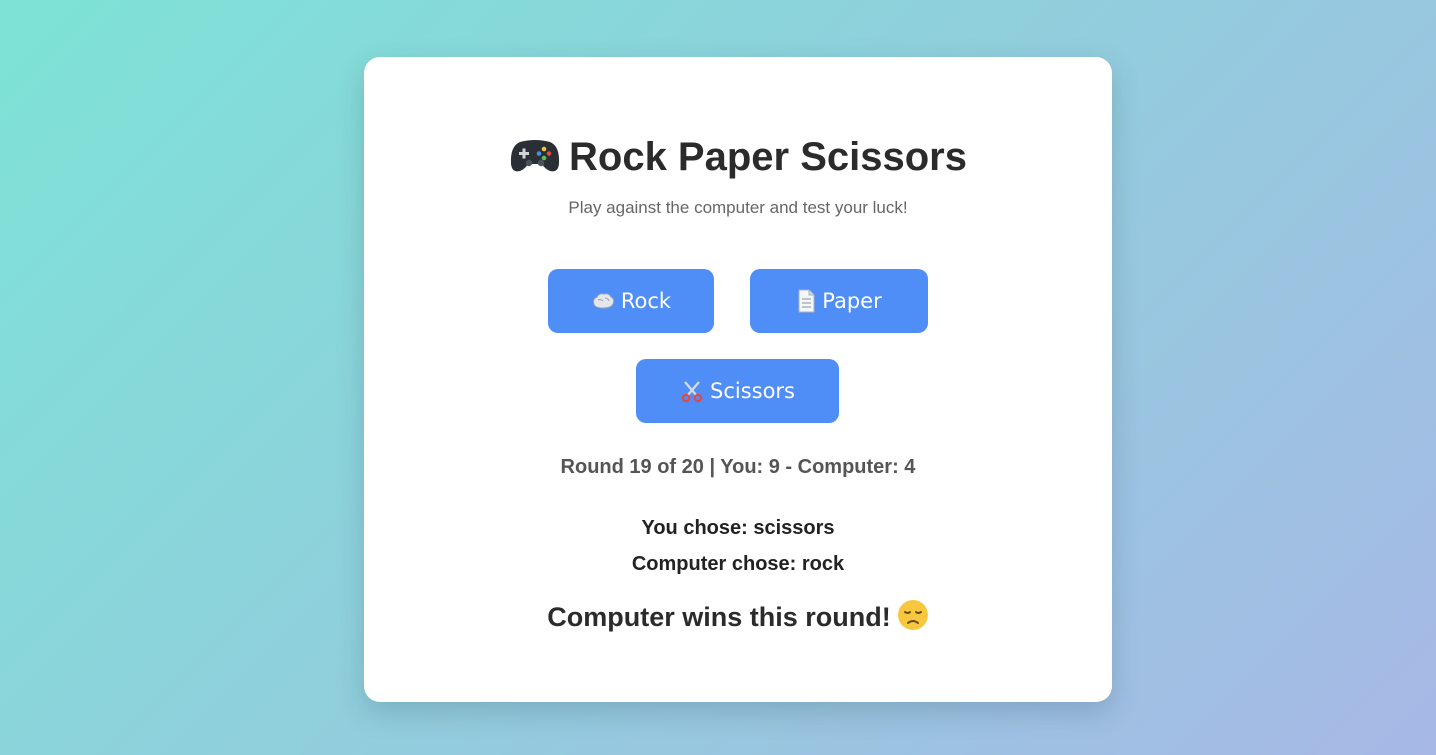 This screenshot has width=1436, height=755. I want to click on round-result: Computer wins this round!, so click(738, 619).